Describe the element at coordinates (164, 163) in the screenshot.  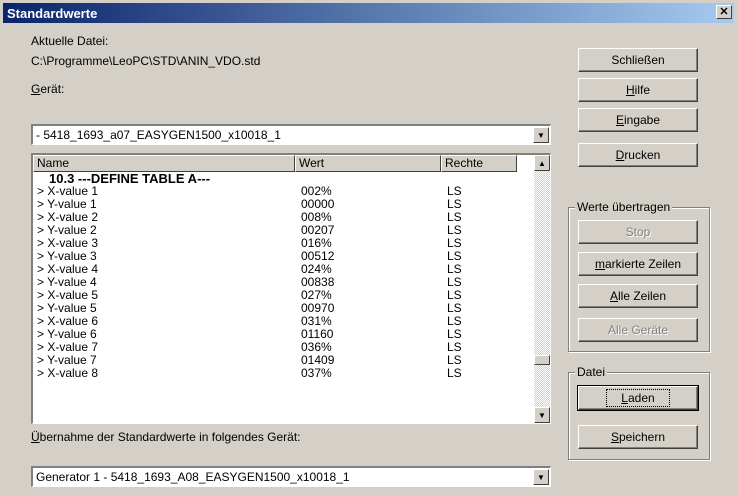
I see `column-header-name: Name` at that location.